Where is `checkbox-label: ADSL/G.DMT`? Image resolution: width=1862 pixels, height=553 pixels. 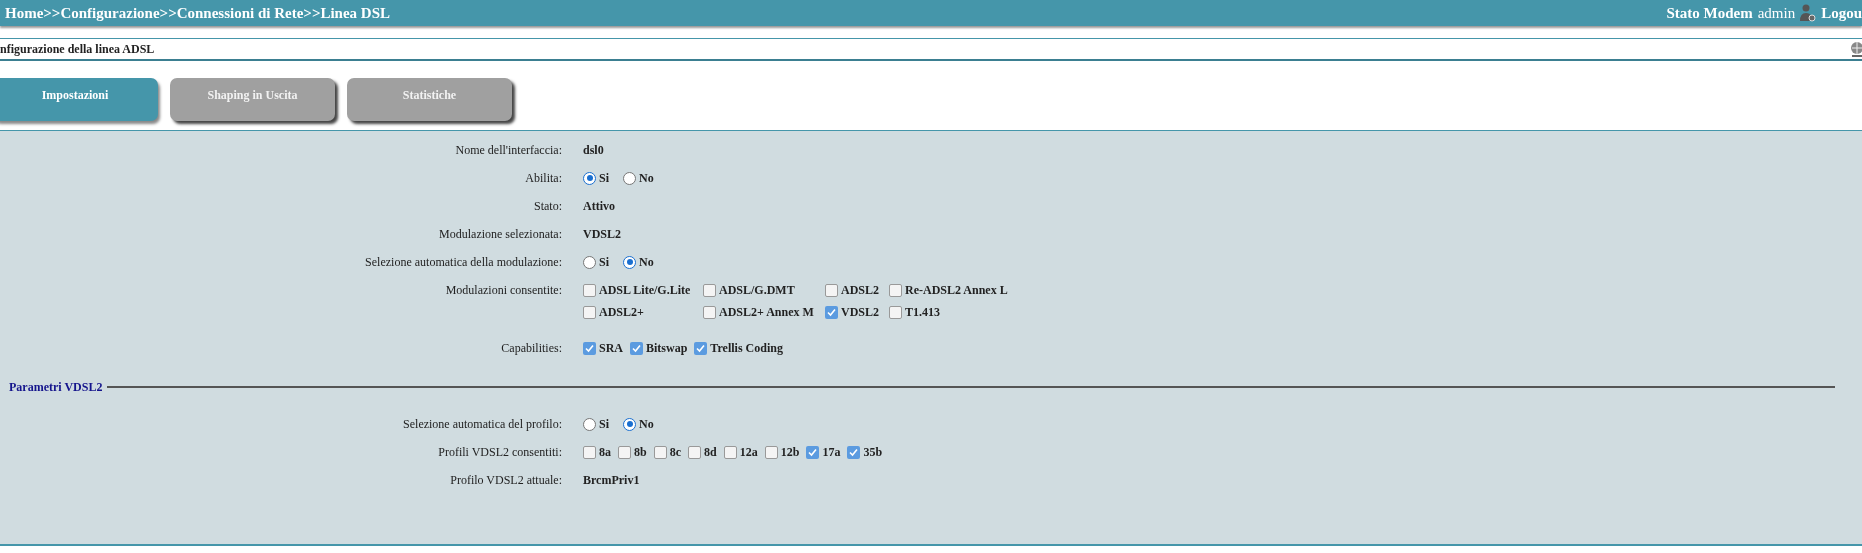 checkbox-label: ADSL/G.DMT is located at coordinates (757, 290).